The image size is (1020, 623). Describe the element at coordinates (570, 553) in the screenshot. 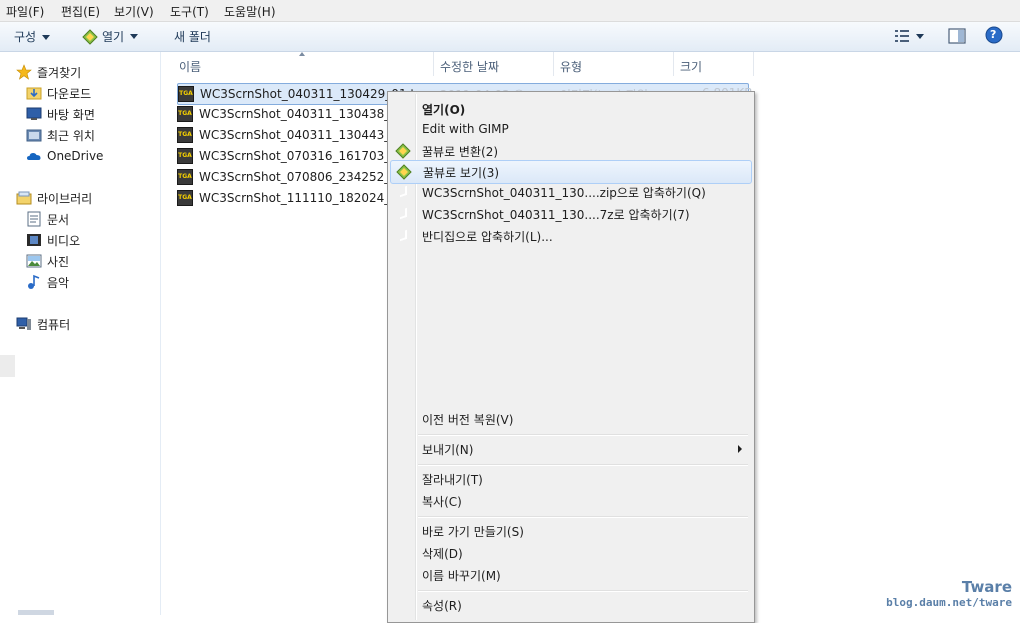

I see `menu-delete: 삭제(D)` at that location.